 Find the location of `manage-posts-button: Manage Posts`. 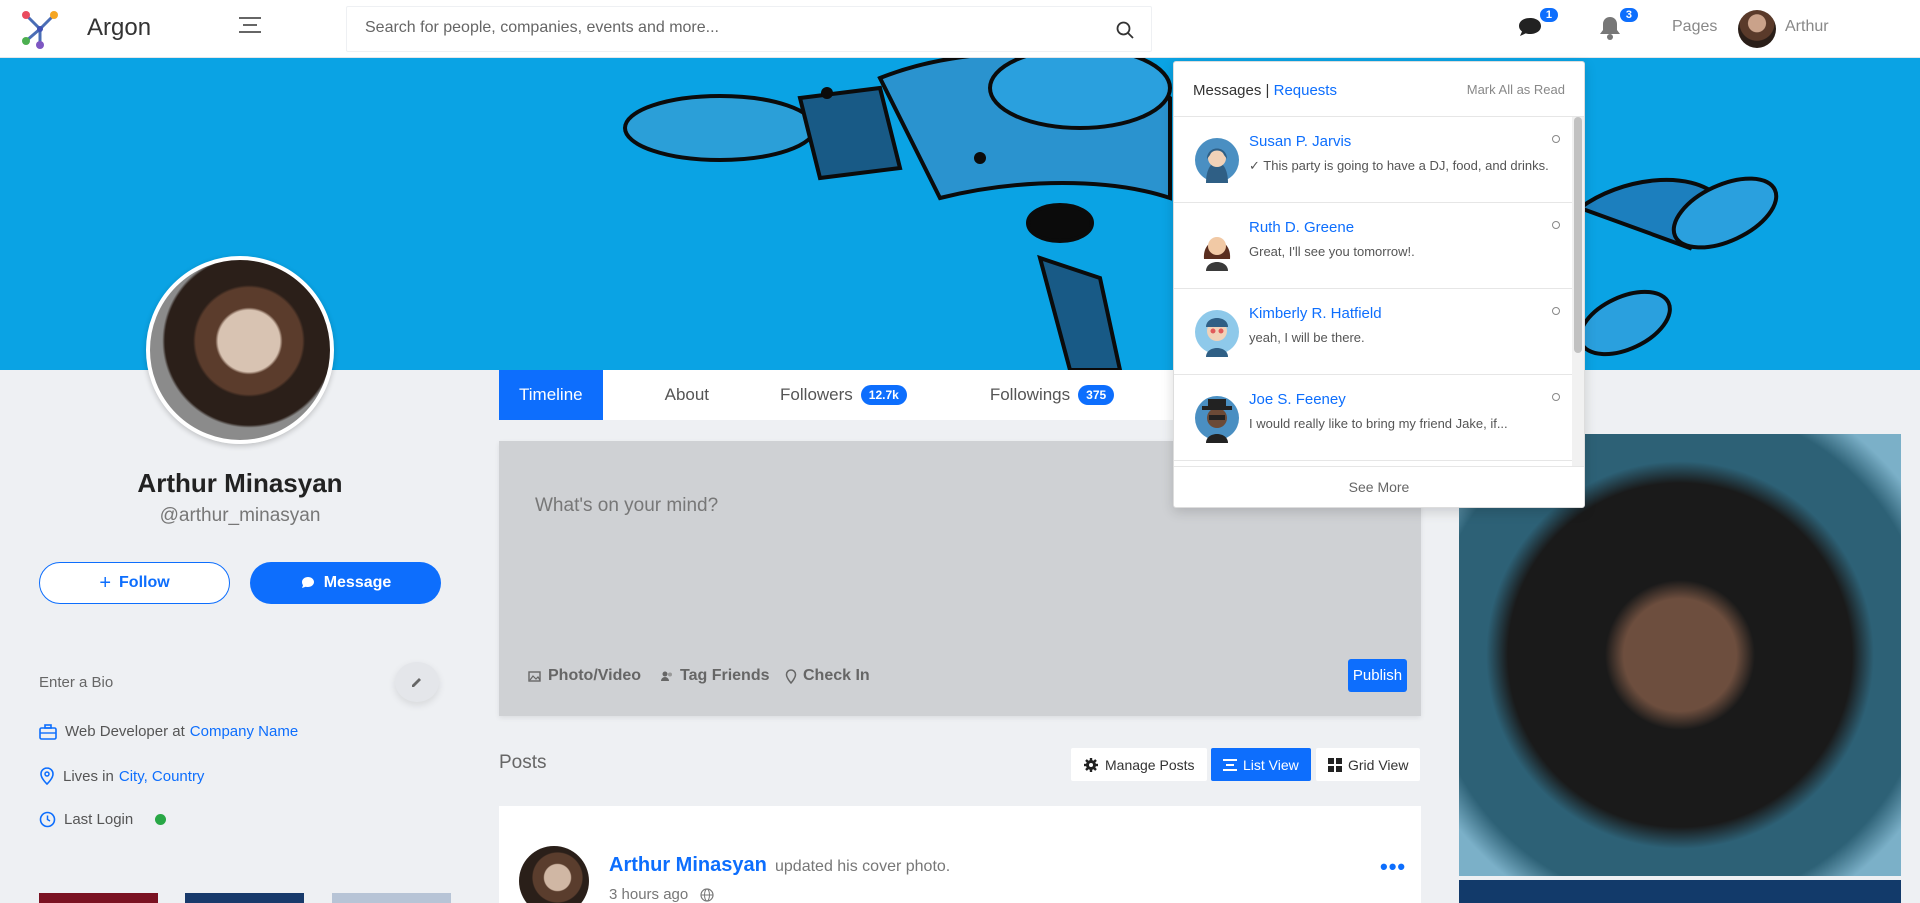

manage-posts-button: Manage Posts is located at coordinates (1139, 764).